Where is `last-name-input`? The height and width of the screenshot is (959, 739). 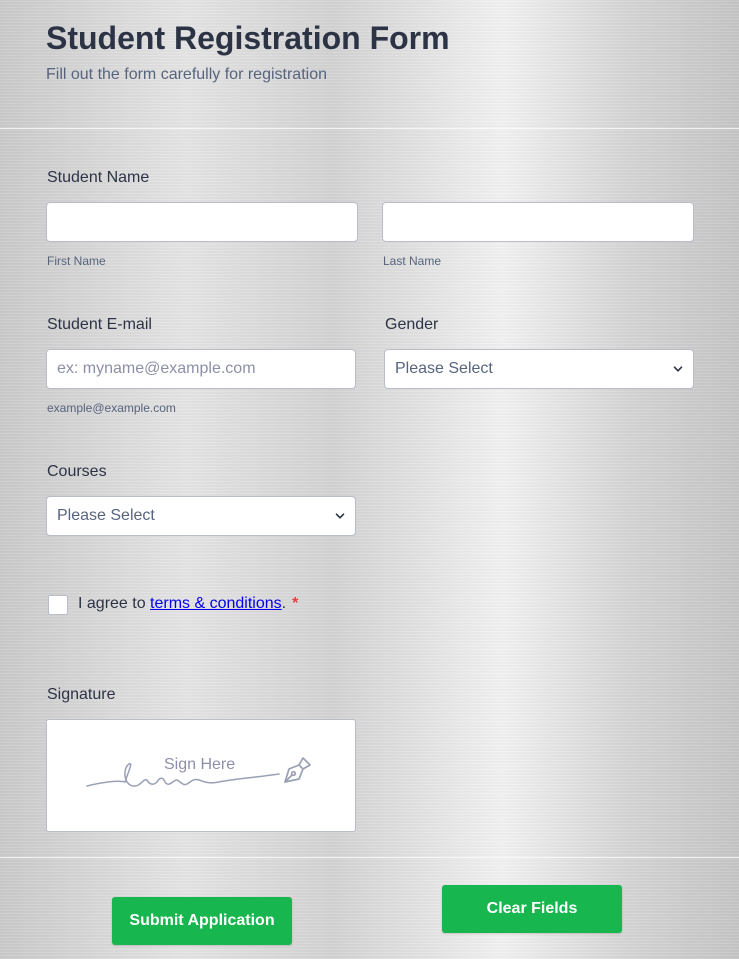
last-name-input is located at coordinates (538, 222).